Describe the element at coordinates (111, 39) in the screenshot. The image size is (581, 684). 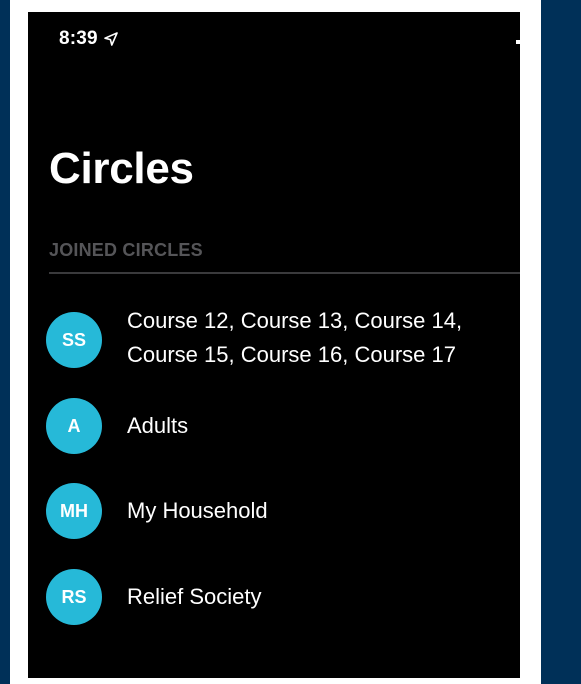
I see `location-arrow-icon` at that location.